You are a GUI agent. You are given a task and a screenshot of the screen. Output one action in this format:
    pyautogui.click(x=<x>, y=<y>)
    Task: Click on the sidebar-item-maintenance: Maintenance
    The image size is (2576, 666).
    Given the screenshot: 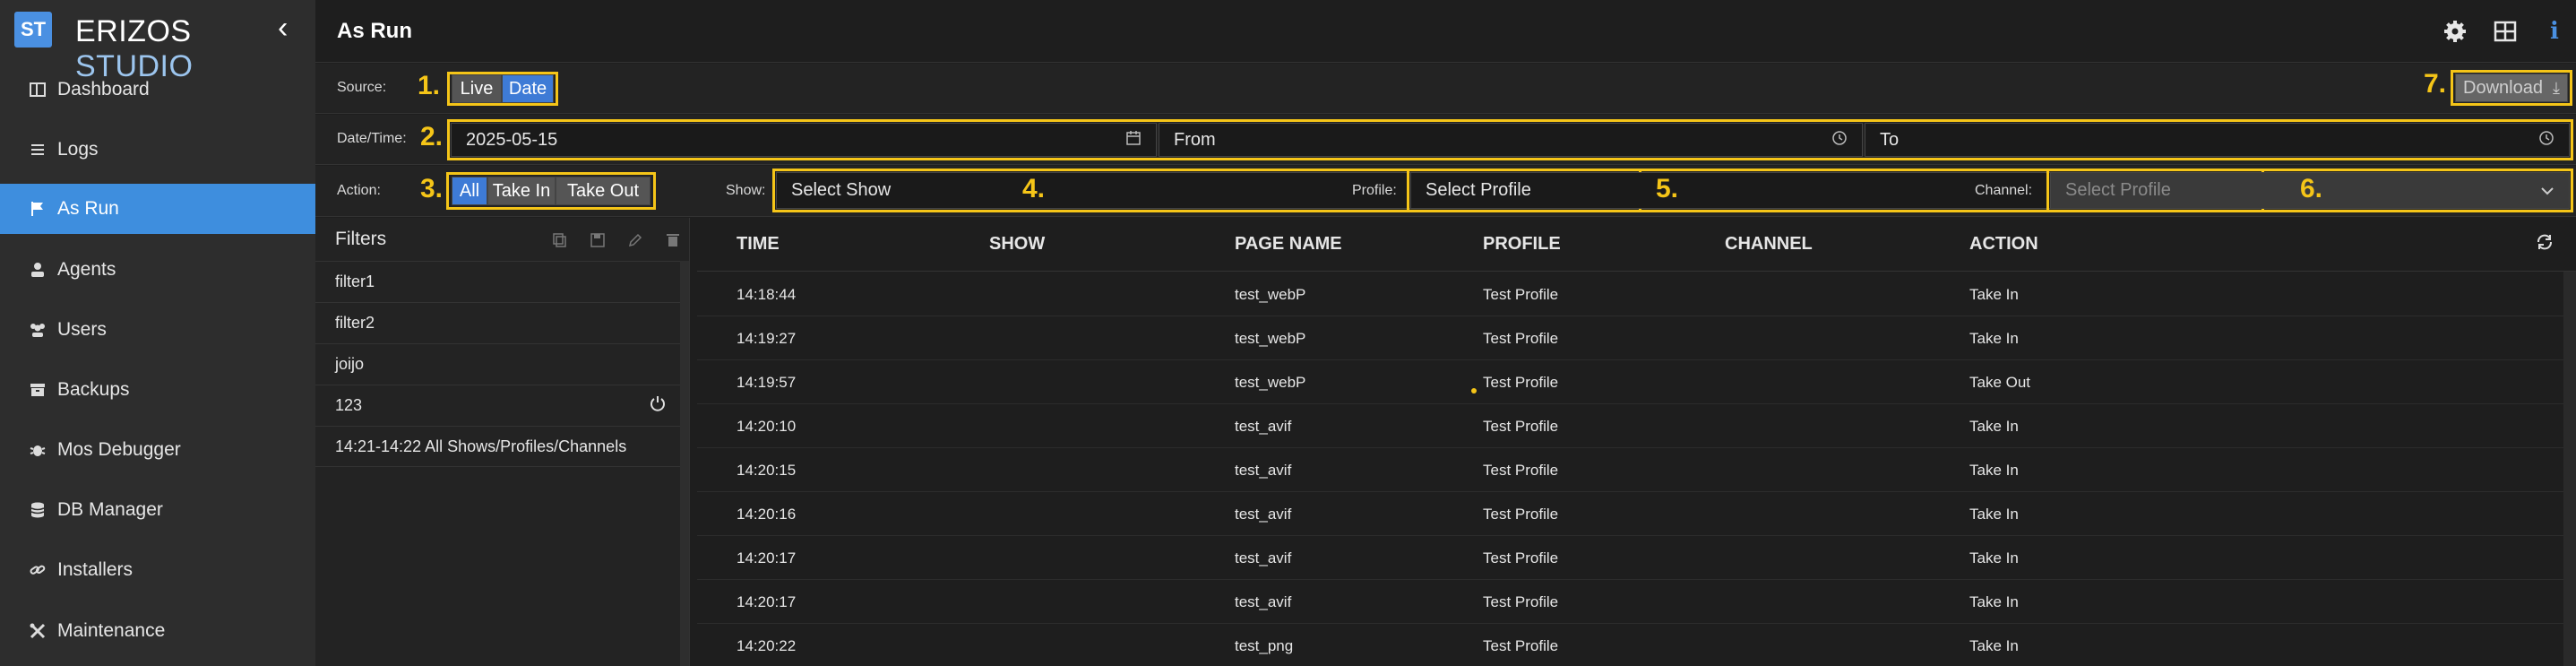 What is the action you would take?
    pyautogui.click(x=157, y=631)
    